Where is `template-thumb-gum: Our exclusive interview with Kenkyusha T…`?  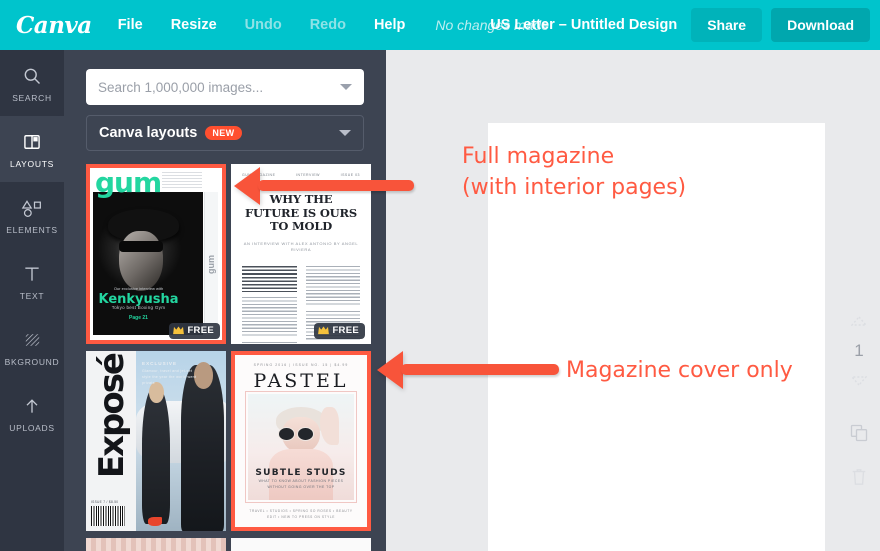 template-thumb-gum: Our exclusive interview with Kenkyusha T… is located at coordinates (156, 254).